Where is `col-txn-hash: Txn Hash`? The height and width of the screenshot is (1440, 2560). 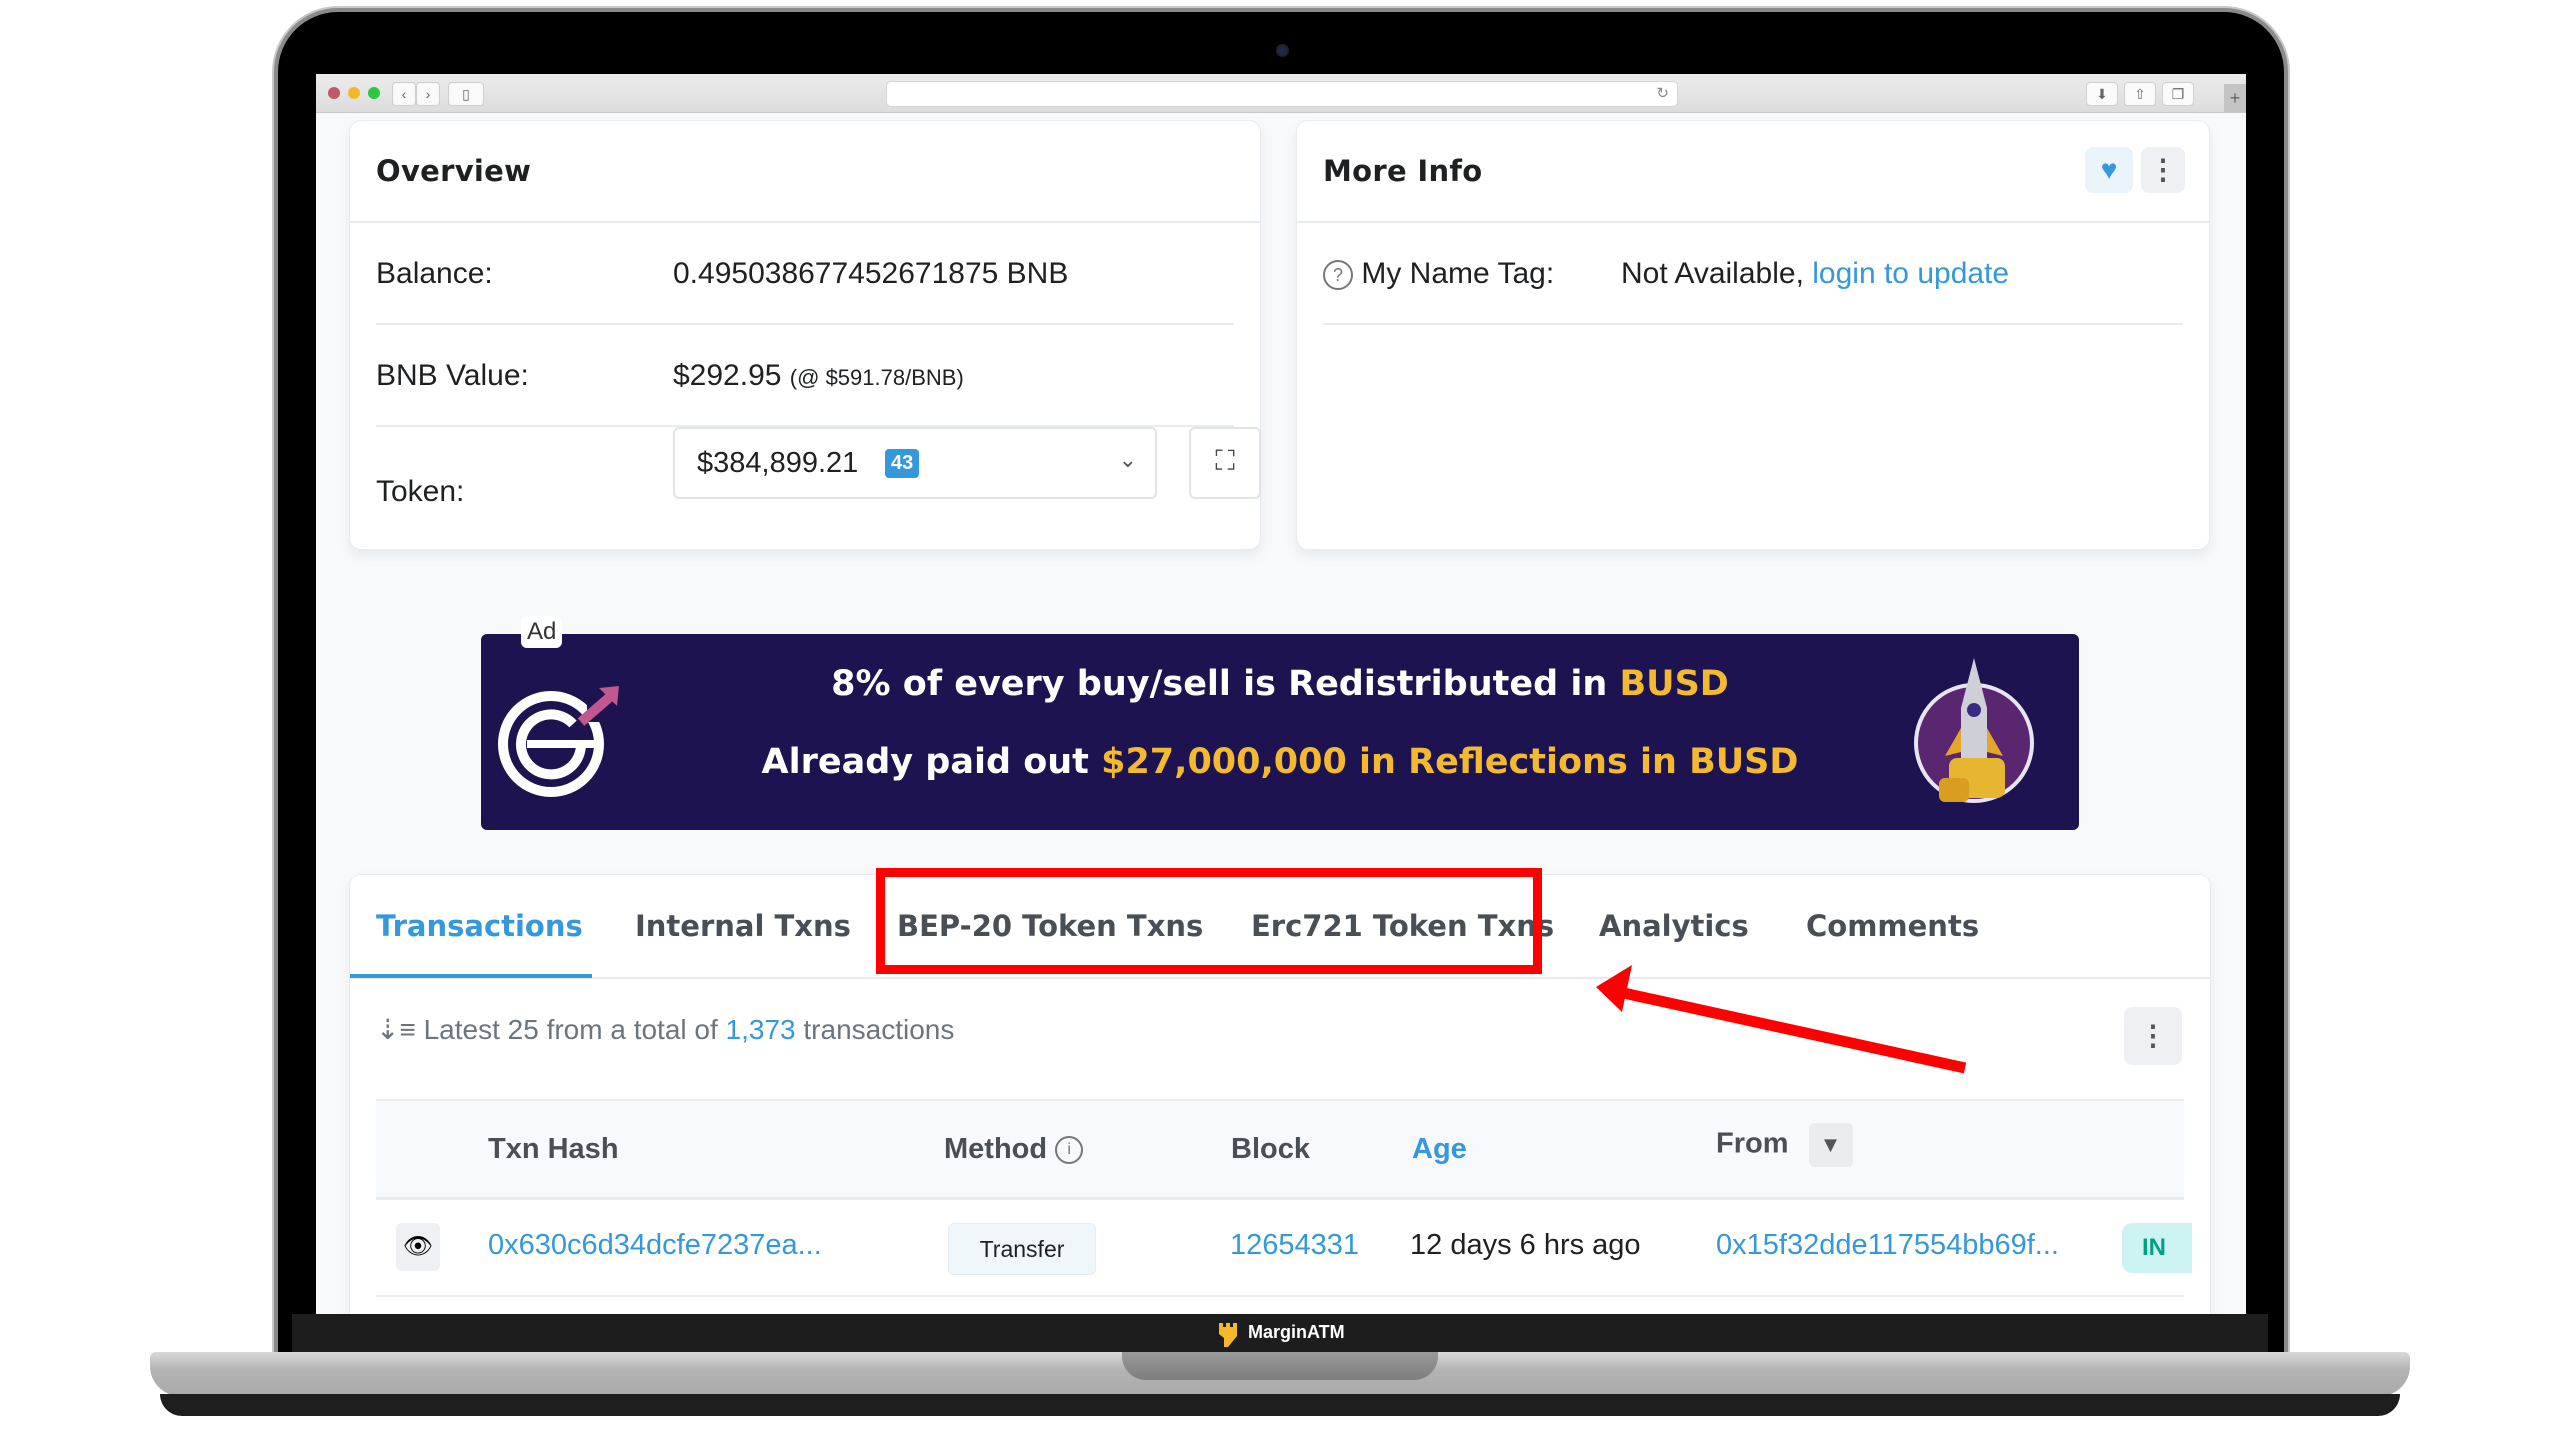 col-txn-hash: Txn Hash is located at coordinates (553, 1149).